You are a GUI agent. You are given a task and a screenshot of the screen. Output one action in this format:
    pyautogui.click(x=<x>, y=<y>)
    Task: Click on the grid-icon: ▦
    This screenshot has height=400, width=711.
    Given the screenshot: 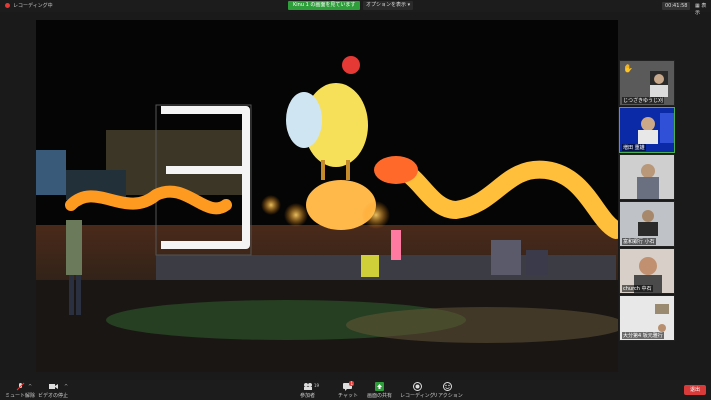 What is the action you would take?
    pyautogui.click(x=697, y=6)
    